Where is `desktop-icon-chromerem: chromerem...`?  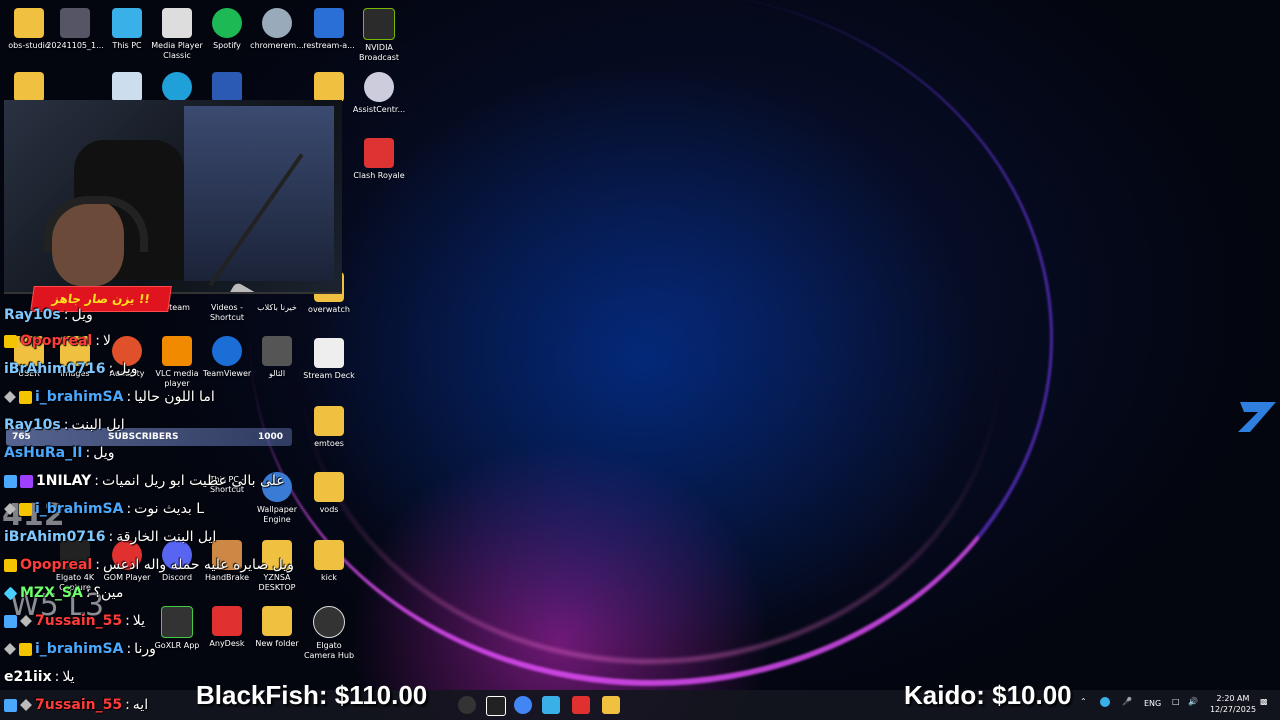
desktop-icon-chromerem: chromerem... is located at coordinates (277, 29).